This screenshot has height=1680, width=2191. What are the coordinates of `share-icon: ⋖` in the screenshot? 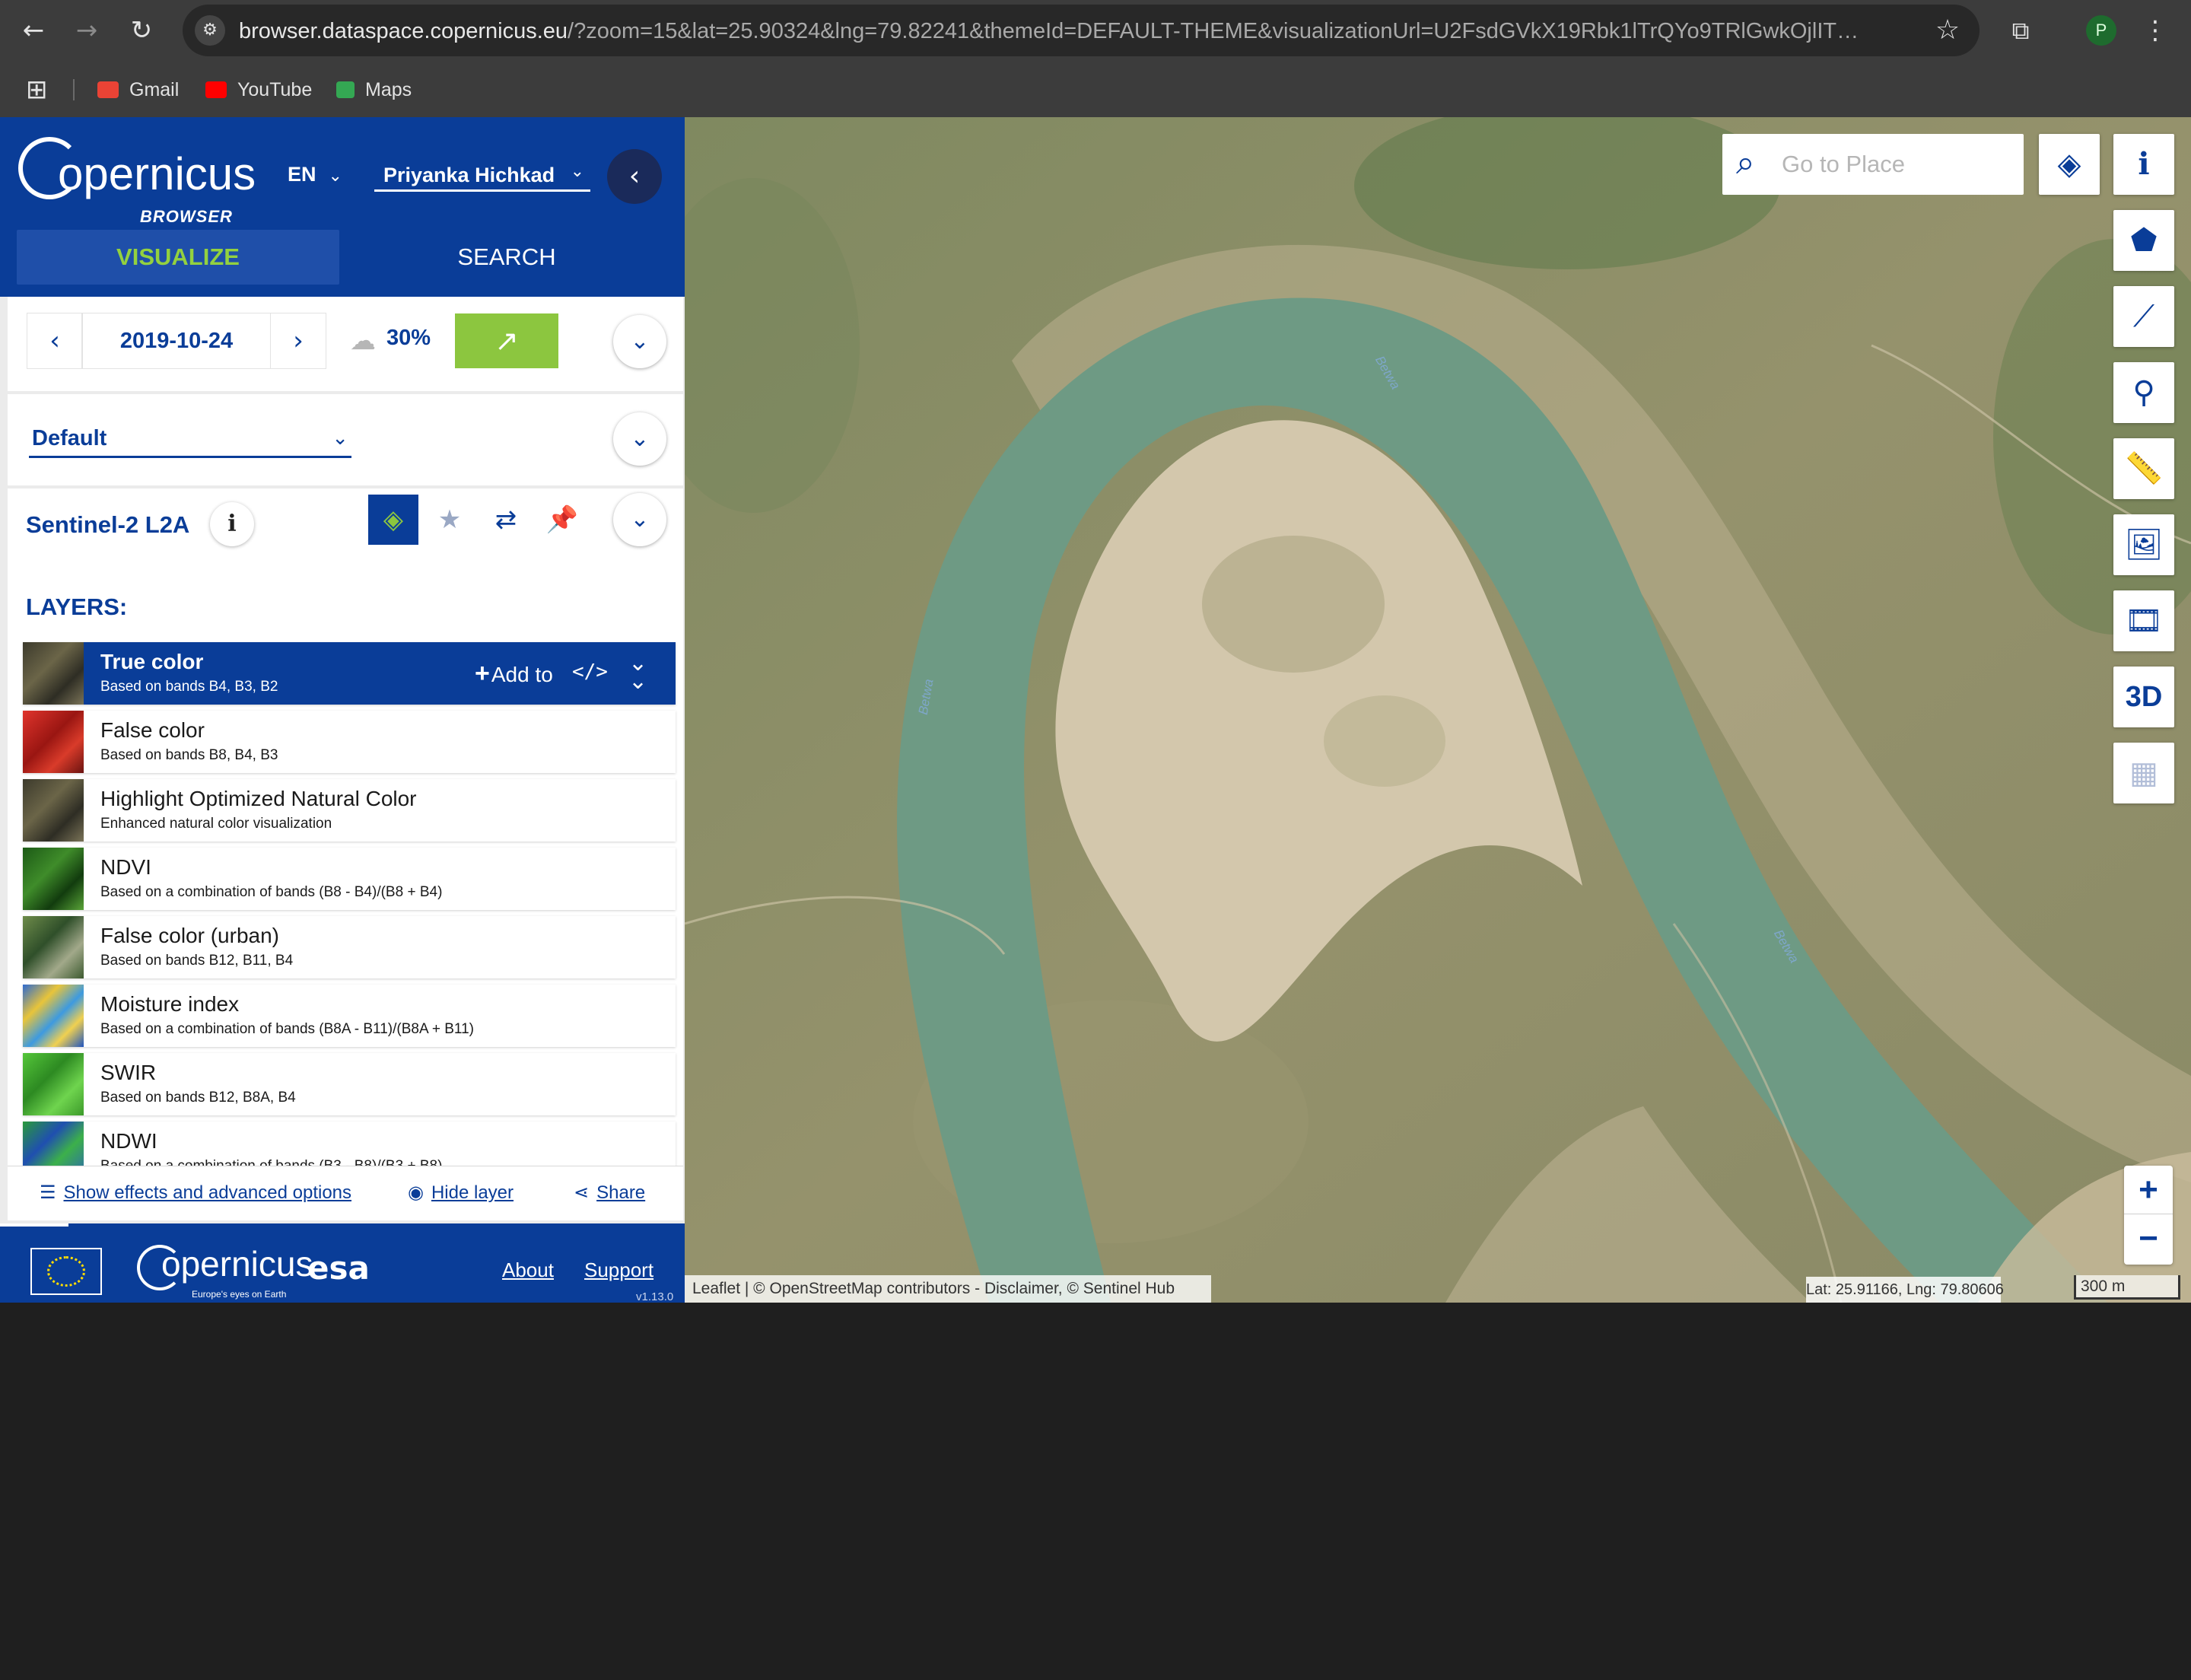 It's located at (582, 1192).